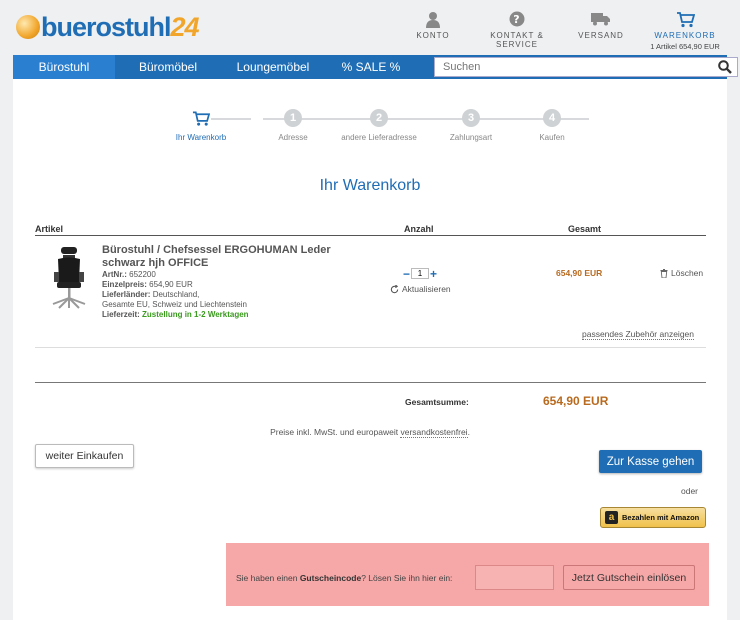 The height and width of the screenshot is (620, 740). Describe the element at coordinates (406, 274) in the screenshot. I see `minus-icon: −` at that location.